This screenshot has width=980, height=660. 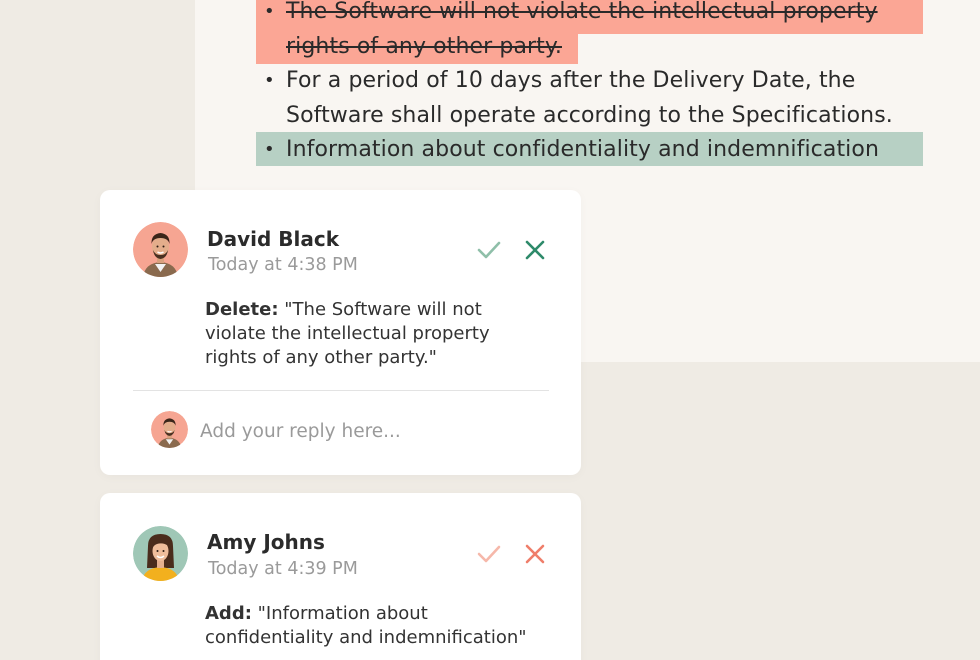 I want to click on comment-timestamp: Today at 4:39 PM, so click(x=283, y=569).